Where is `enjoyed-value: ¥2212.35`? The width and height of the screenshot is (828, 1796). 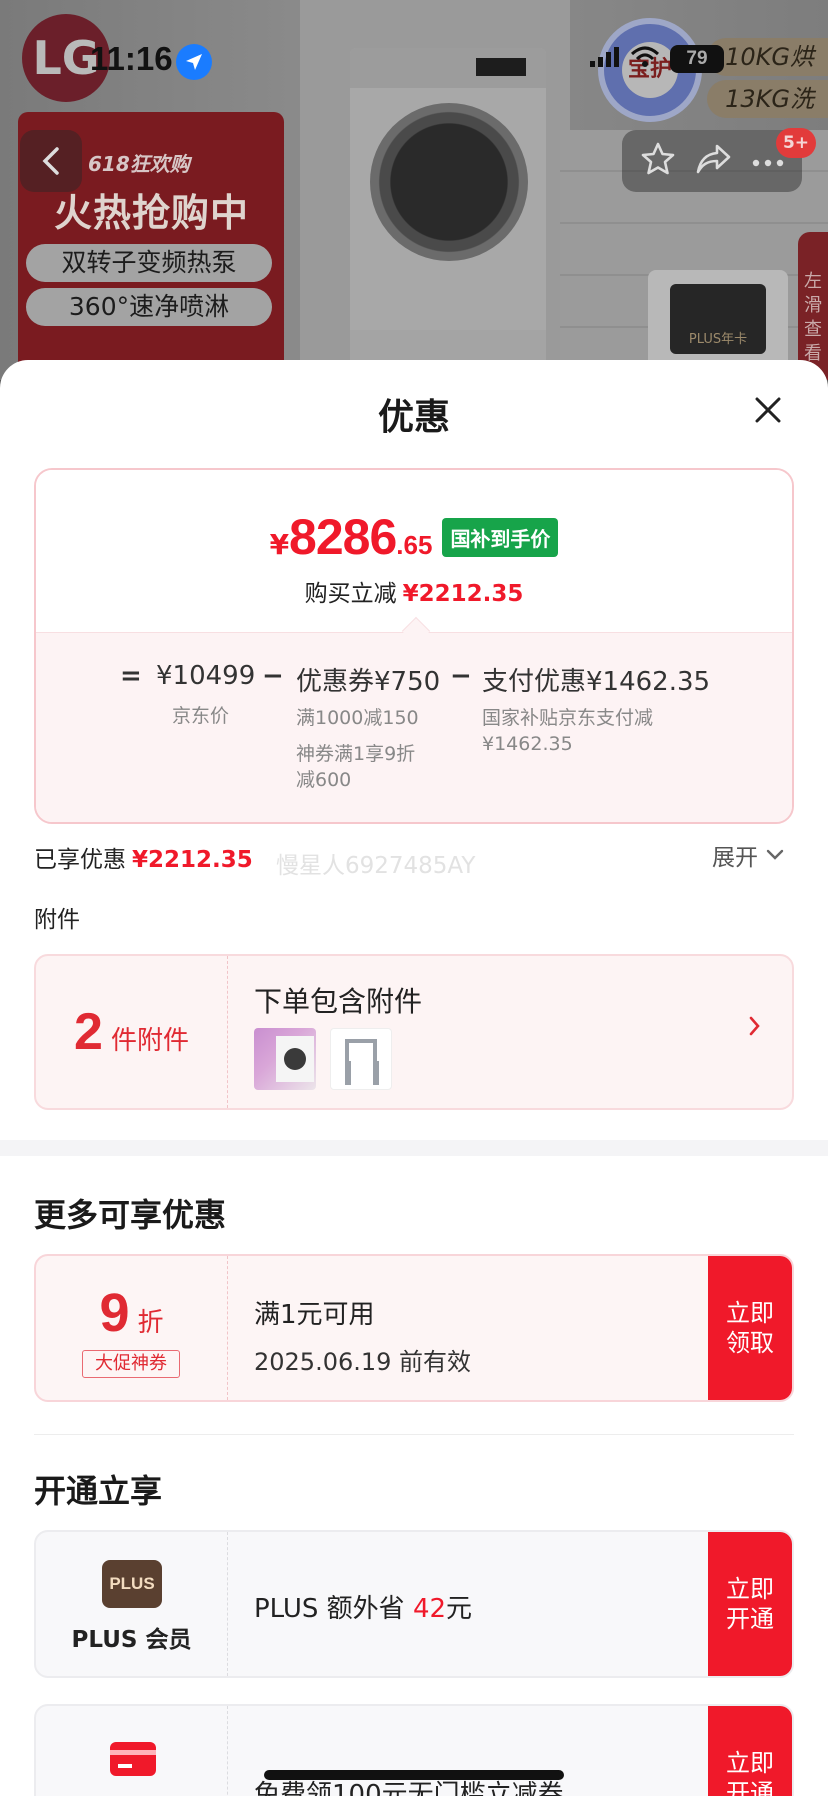
enjoyed-value: ¥2212.35 is located at coordinates (192, 860).